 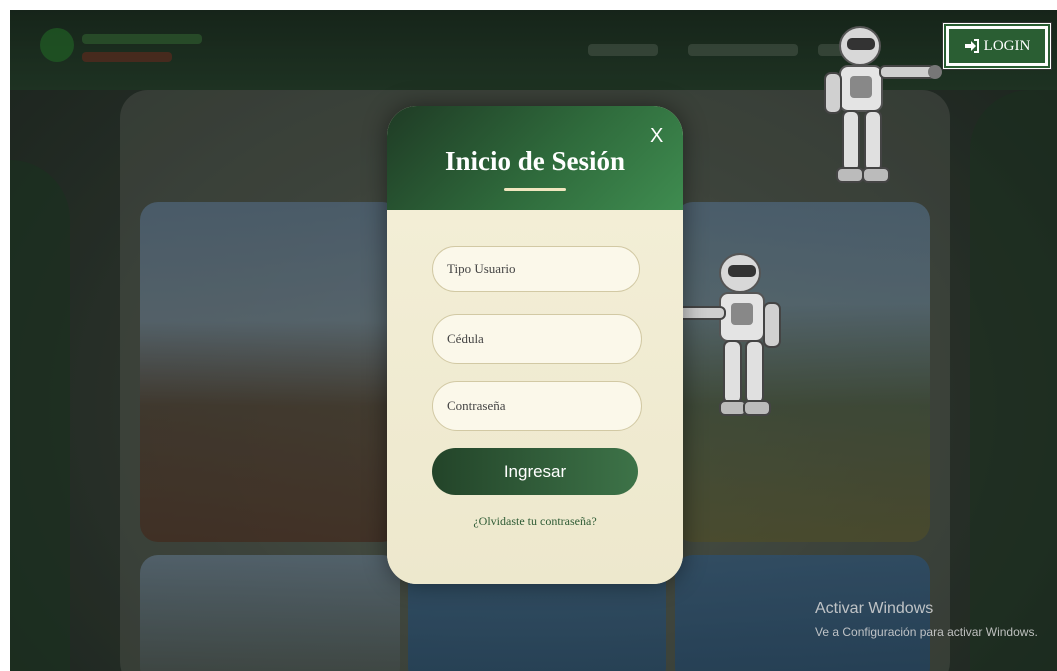 I want to click on modal-title: Inicio de Sesión, so click(x=535, y=161).